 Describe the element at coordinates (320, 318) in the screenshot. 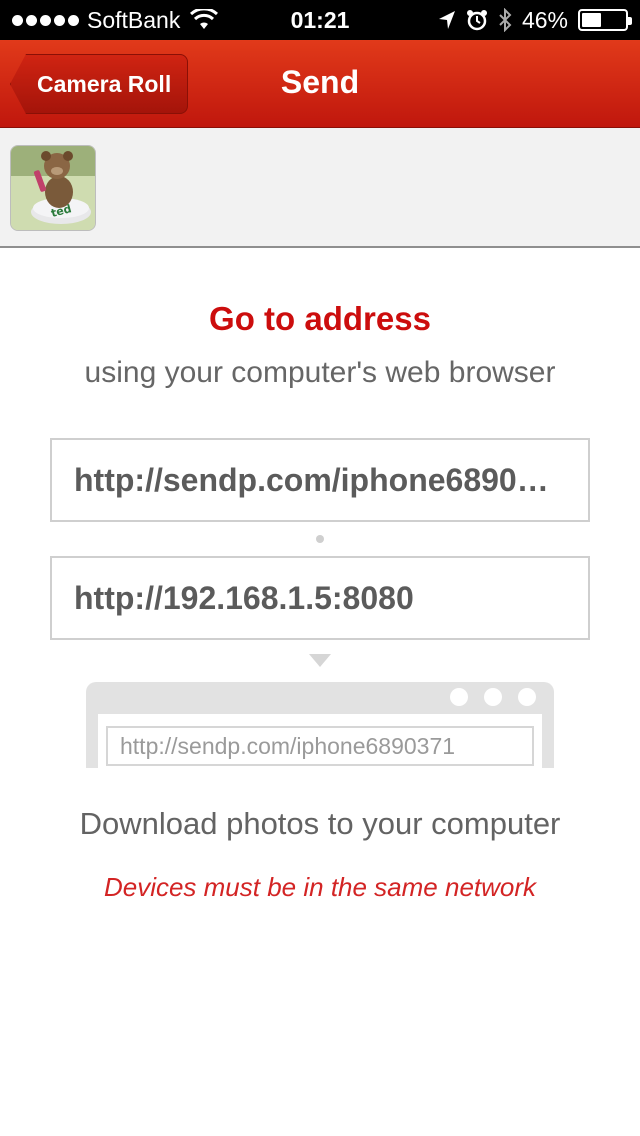

I see `instruction-heading: Go to address` at that location.